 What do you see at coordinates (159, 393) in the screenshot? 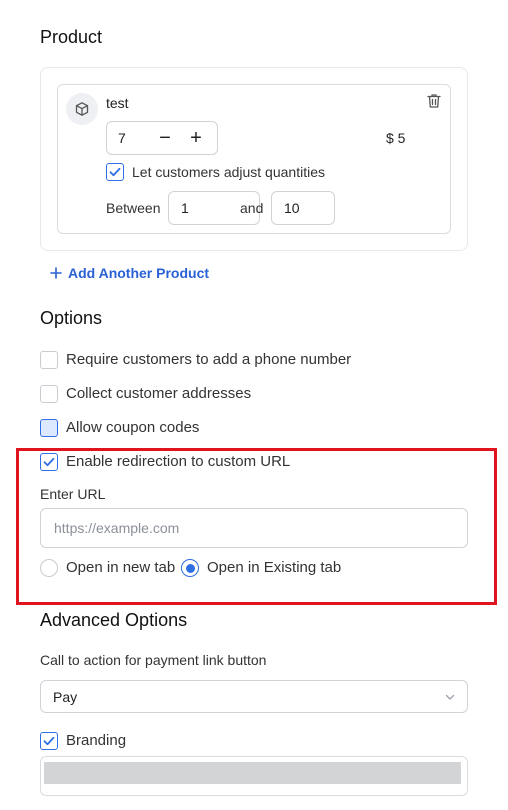
I see `addresses-label: Collect customer addresses` at bounding box center [159, 393].